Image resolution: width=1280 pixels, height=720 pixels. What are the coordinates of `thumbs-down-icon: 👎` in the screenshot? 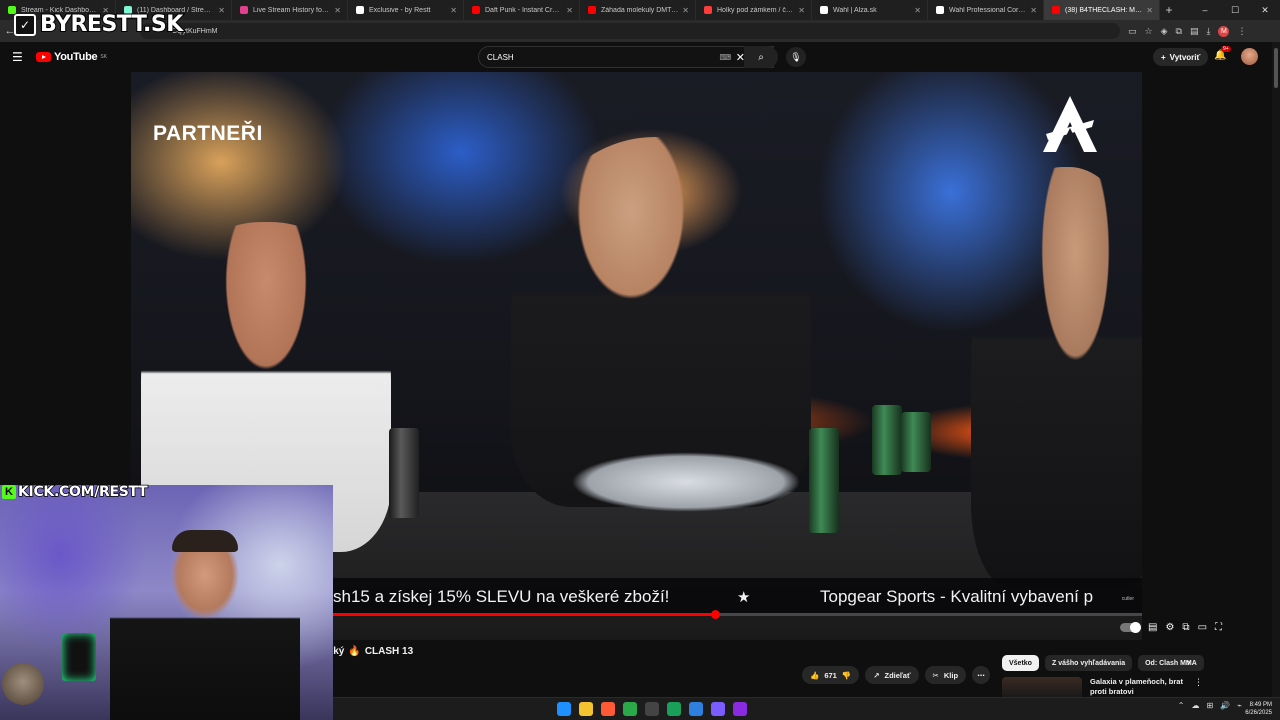 It's located at (846, 675).